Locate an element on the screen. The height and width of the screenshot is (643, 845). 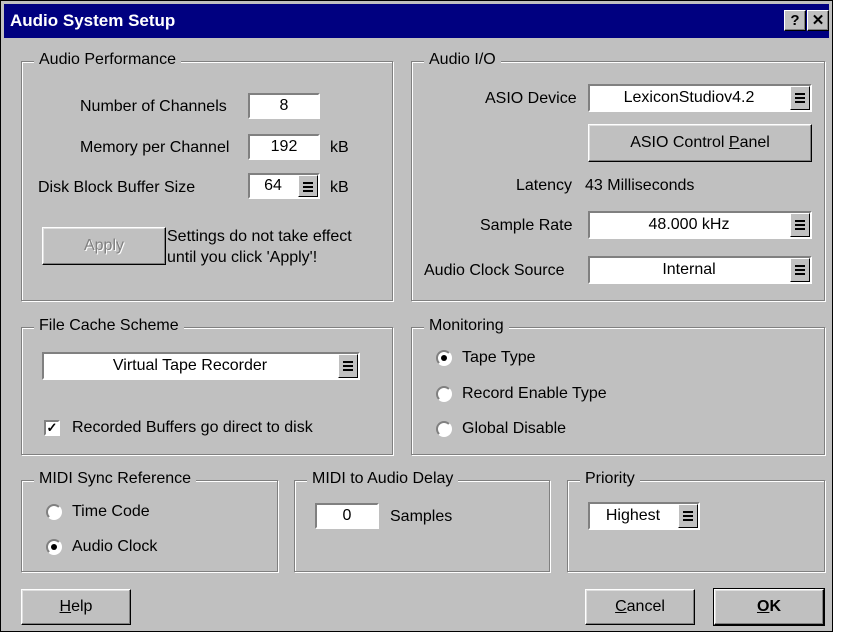
tape-type-label: Tape Type is located at coordinates (499, 357).